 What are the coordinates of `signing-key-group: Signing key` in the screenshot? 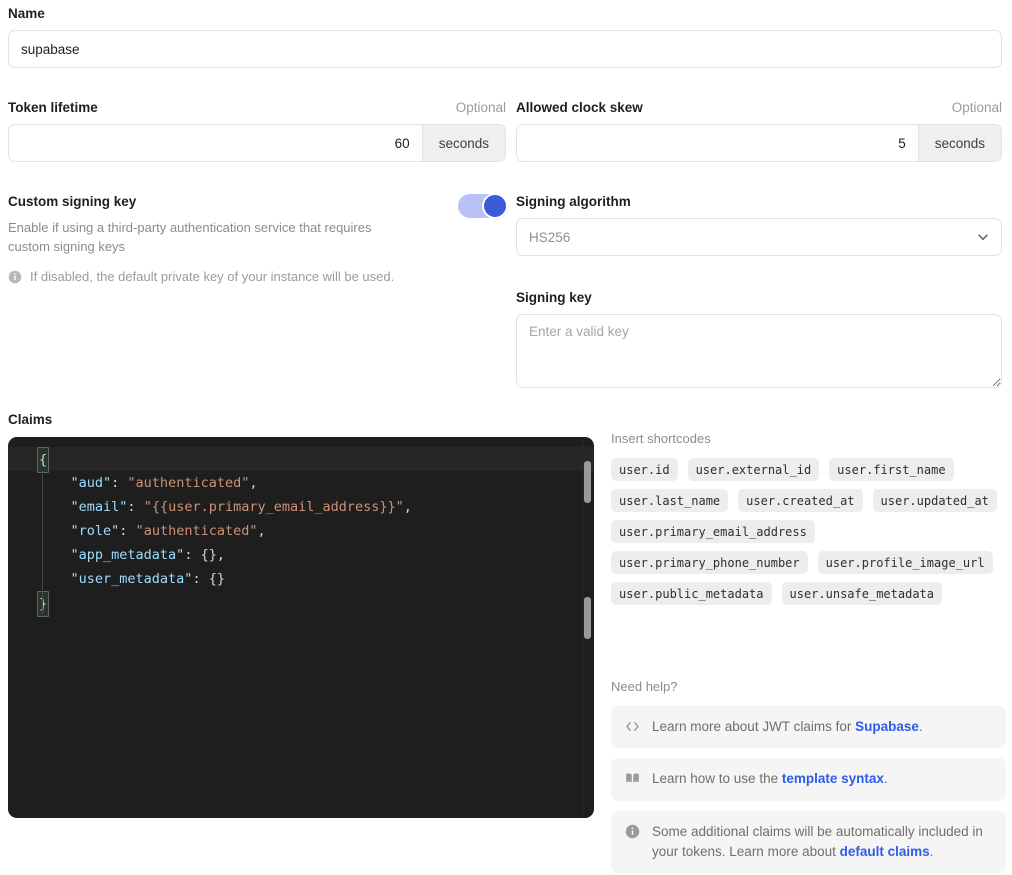 It's located at (759, 341).